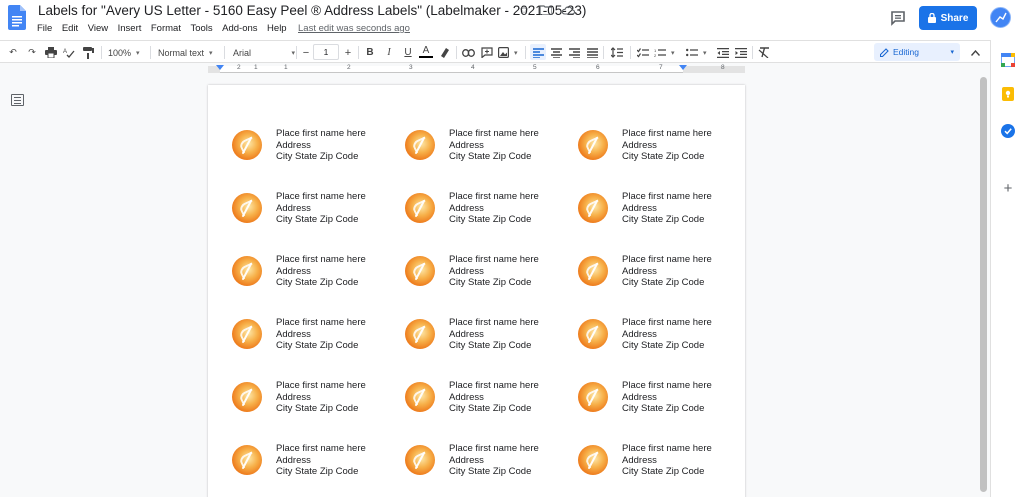 The height and width of the screenshot is (497, 1024). What do you see at coordinates (741, 52) in the screenshot?
I see `increase-indent-icon` at bounding box center [741, 52].